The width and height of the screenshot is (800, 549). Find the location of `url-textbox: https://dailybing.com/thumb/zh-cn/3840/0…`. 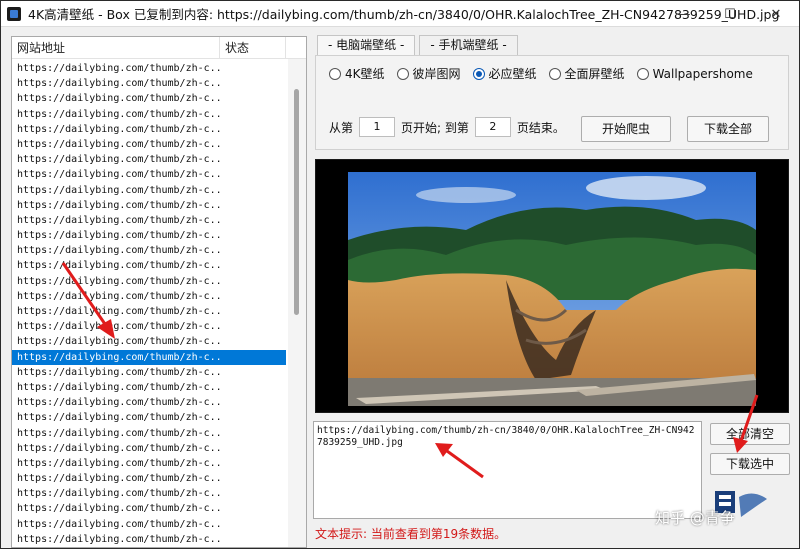

url-textbox: https://dailybing.com/thumb/zh-cn/3840/0… is located at coordinates (507, 470).